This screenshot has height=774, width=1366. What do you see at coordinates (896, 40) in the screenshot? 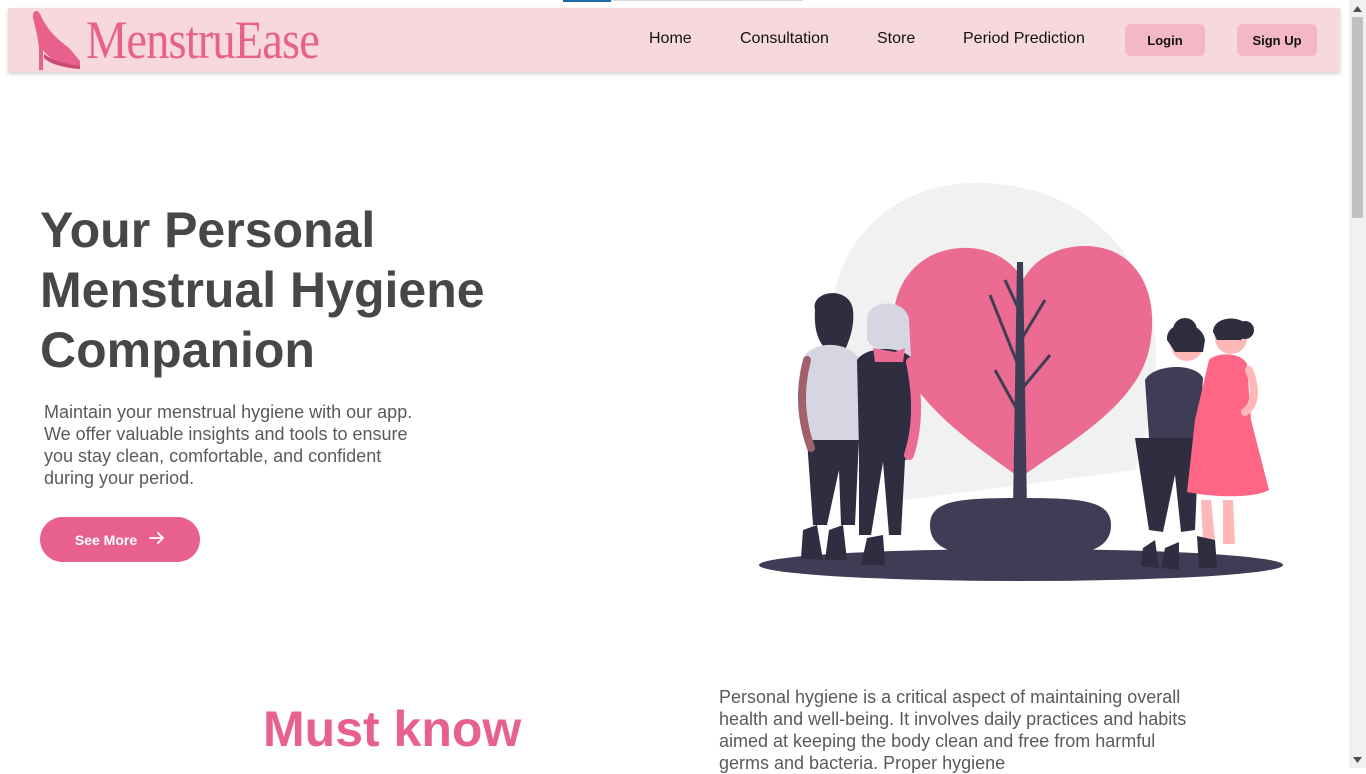
I see `nav-store: Store` at bounding box center [896, 40].